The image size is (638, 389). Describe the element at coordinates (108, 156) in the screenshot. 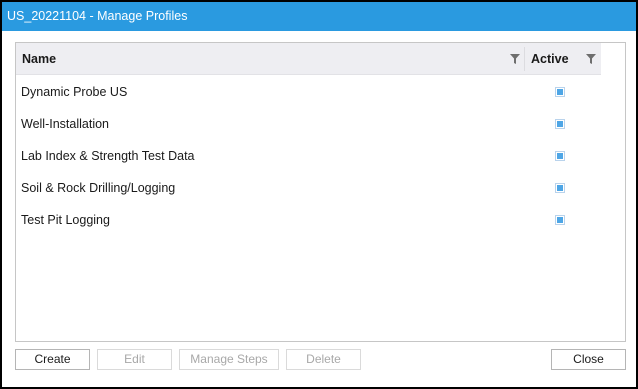

I see `profile-name: Lab Index & Strength Test Data` at that location.